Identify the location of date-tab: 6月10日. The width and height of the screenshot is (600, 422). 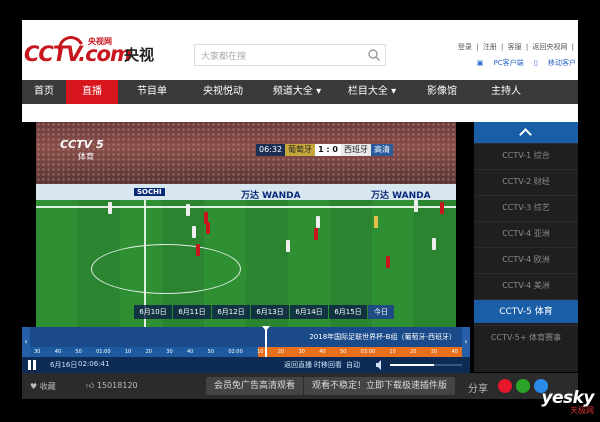
(153, 312).